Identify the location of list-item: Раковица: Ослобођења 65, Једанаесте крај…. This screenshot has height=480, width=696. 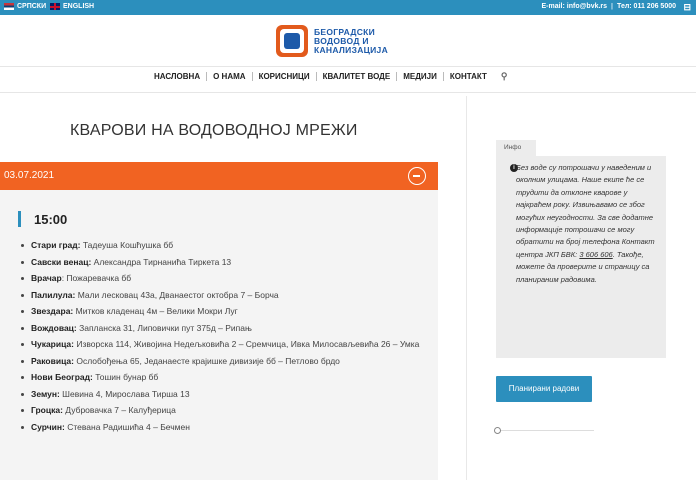
(225, 361).